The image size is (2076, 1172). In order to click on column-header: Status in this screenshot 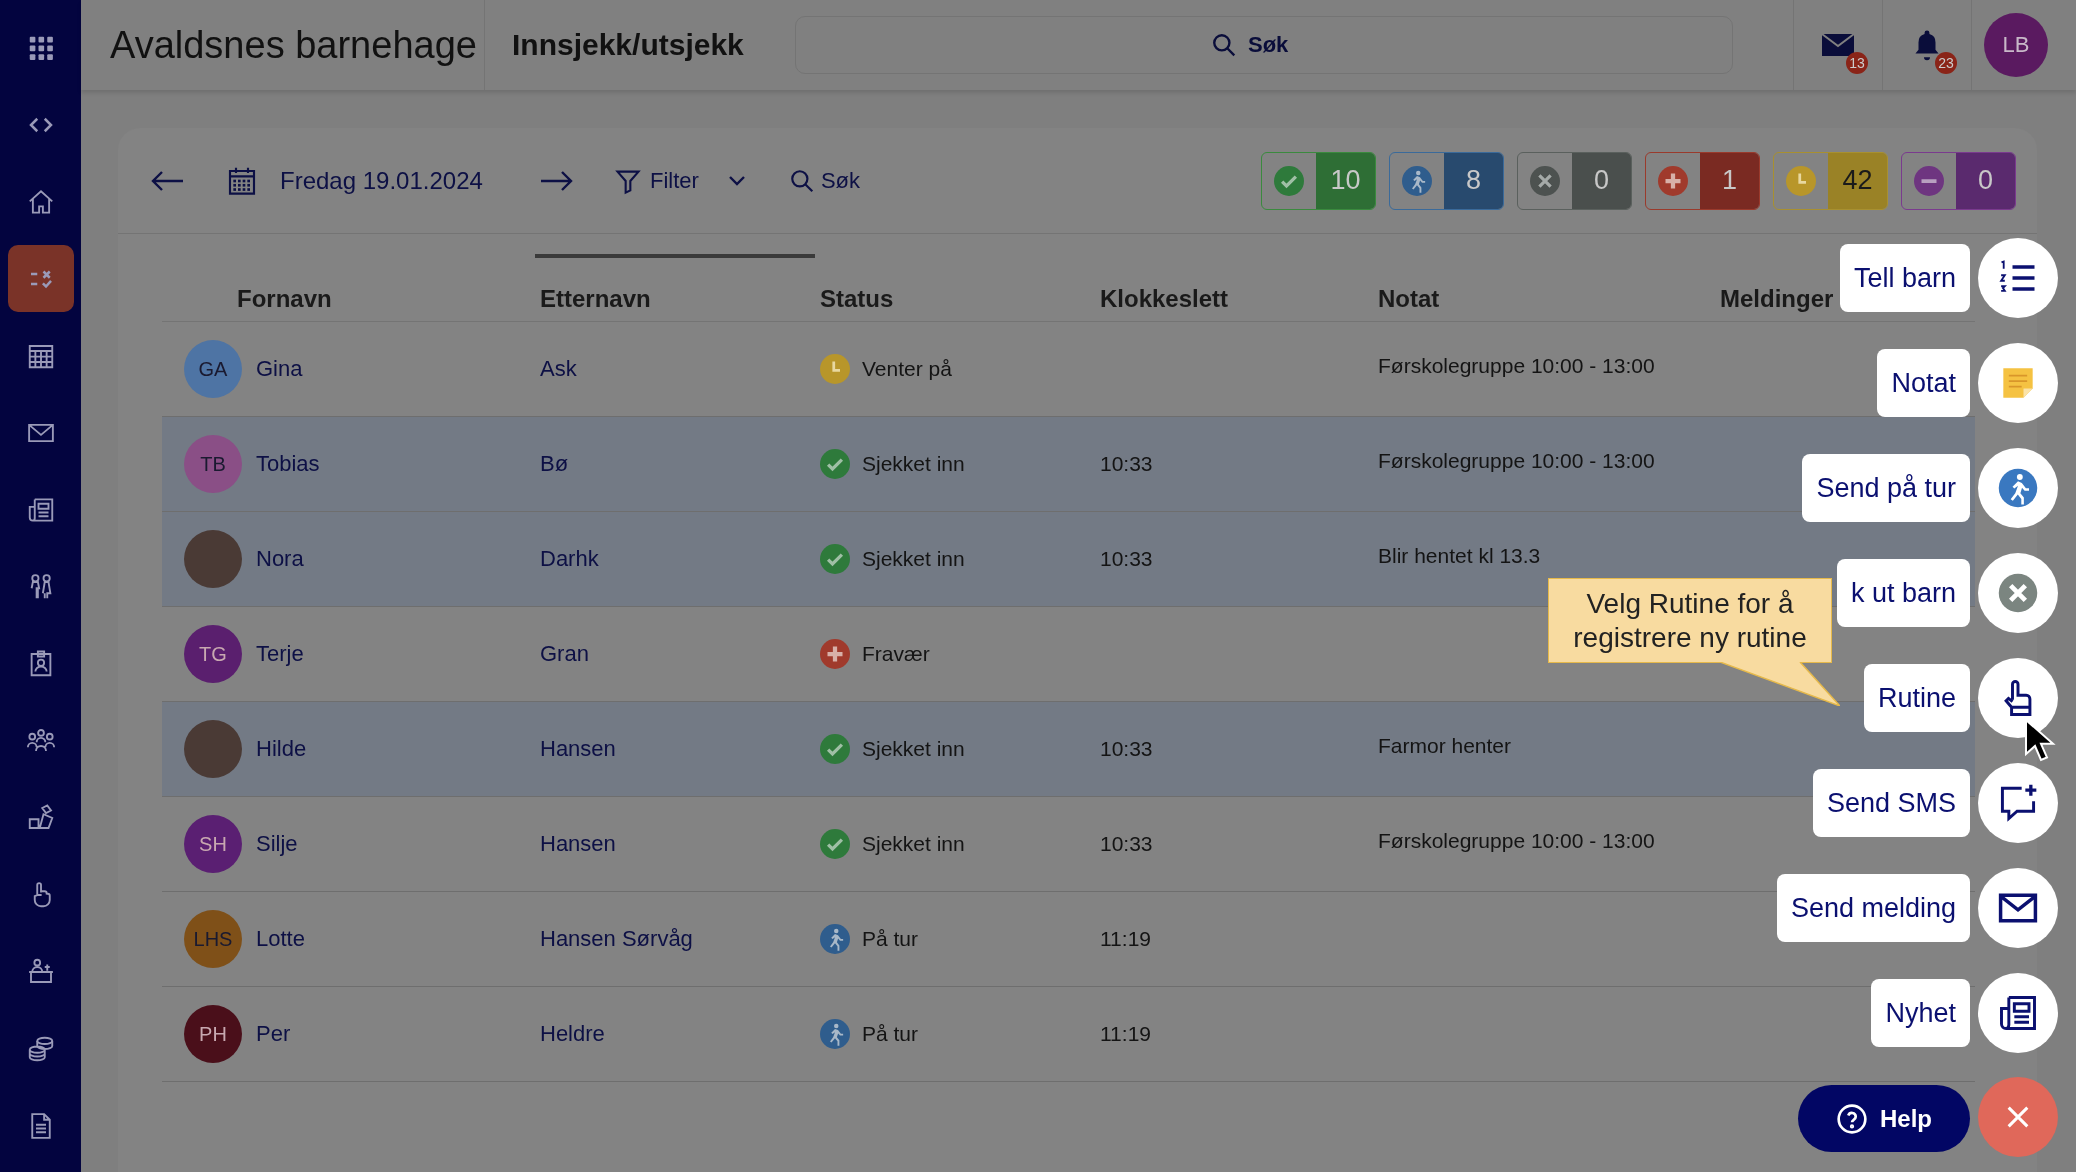, I will do `click(955, 287)`.